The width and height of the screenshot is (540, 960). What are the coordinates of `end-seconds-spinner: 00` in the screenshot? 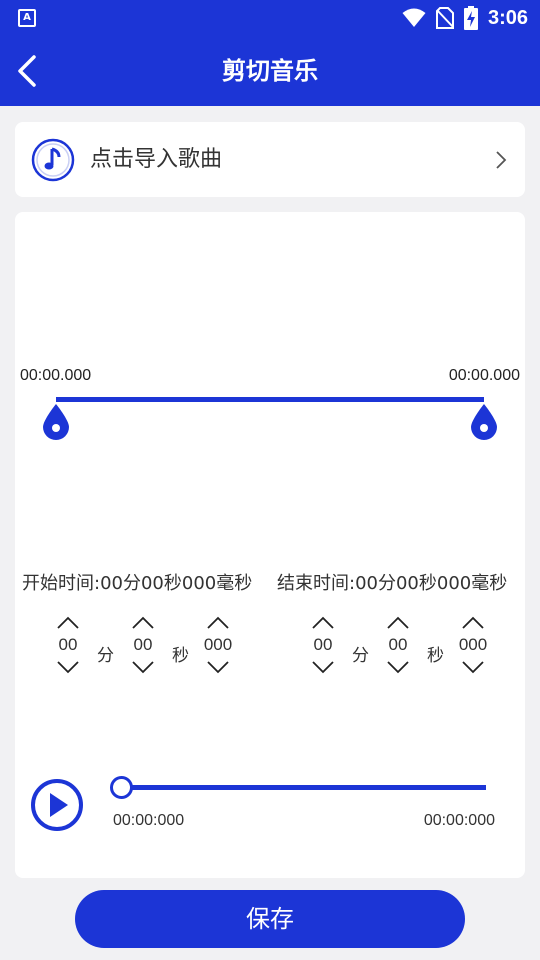 It's located at (398, 645).